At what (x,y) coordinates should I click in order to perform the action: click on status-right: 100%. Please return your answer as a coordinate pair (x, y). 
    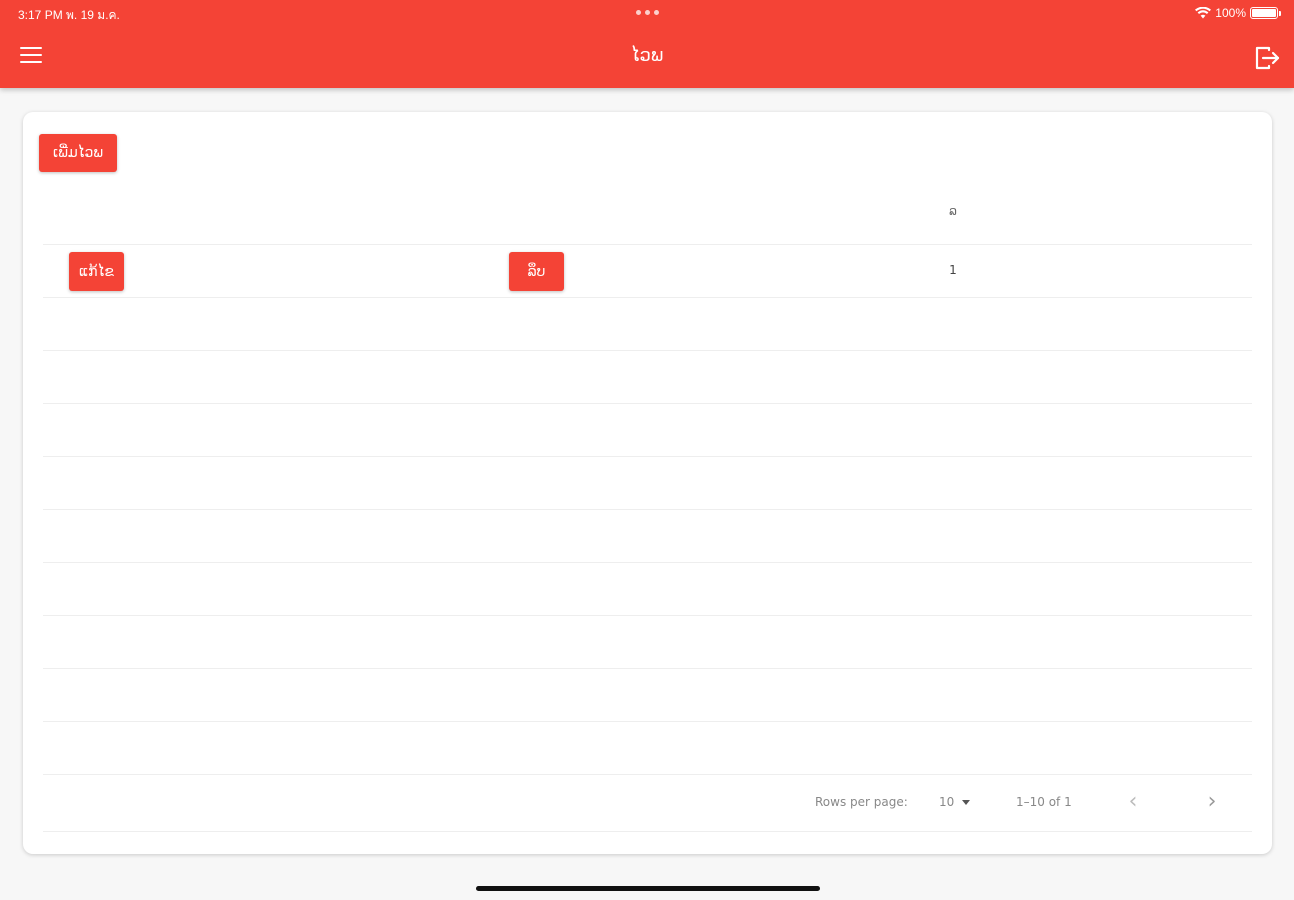
    Looking at the image, I should click on (1238, 13).